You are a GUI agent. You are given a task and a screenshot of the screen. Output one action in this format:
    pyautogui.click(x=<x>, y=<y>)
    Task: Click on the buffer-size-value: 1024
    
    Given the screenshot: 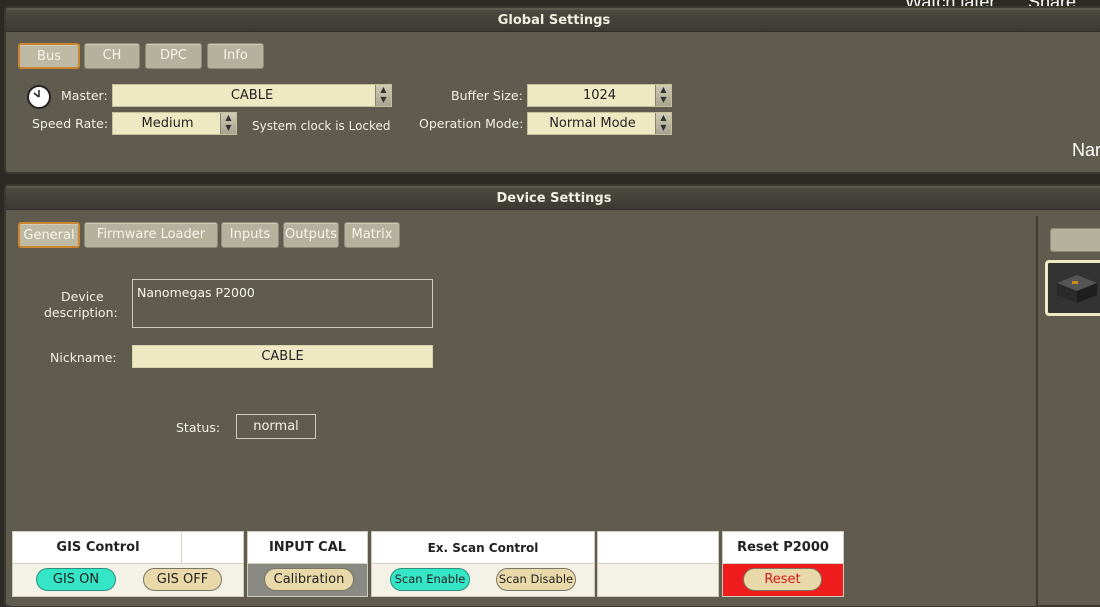 What is the action you would take?
    pyautogui.click(x=599, y=95)
    